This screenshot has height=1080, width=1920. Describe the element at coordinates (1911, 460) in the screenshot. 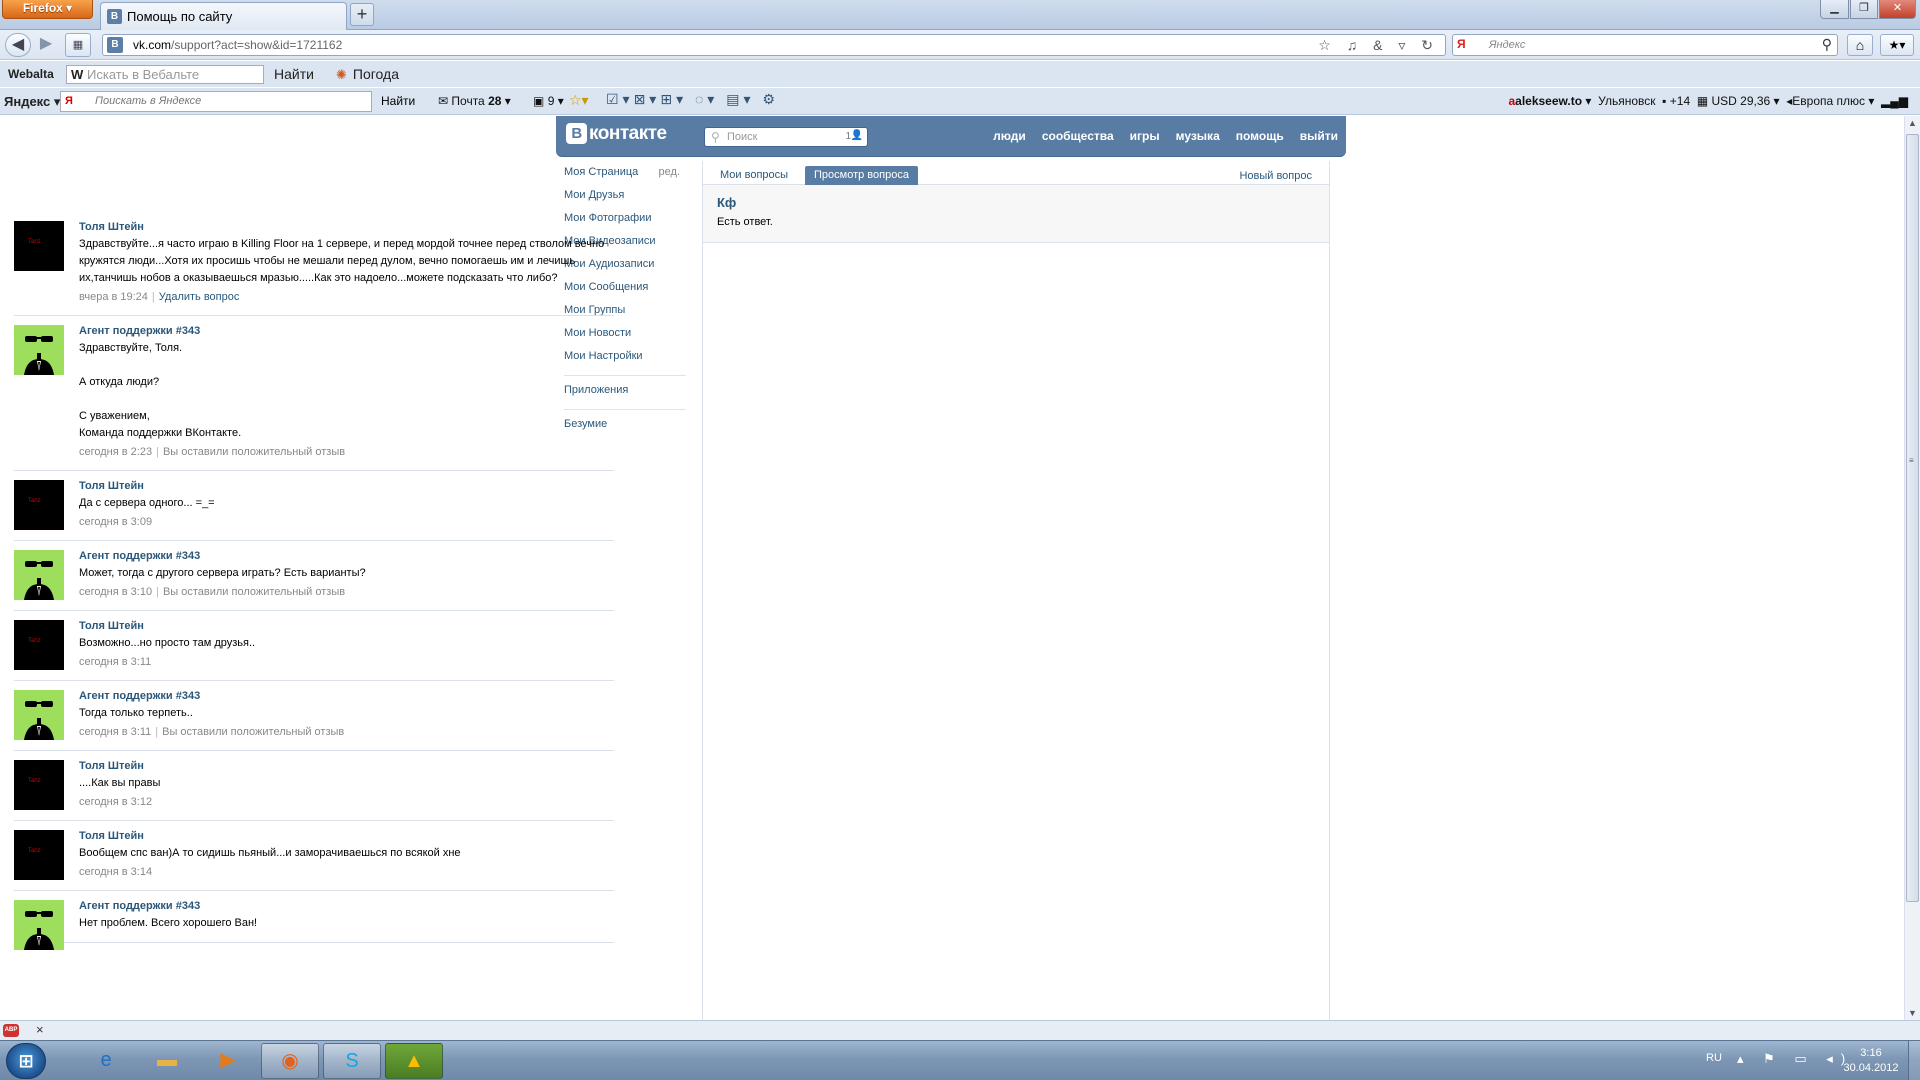

I see `scroll-grip-icon: ≡` at that location.